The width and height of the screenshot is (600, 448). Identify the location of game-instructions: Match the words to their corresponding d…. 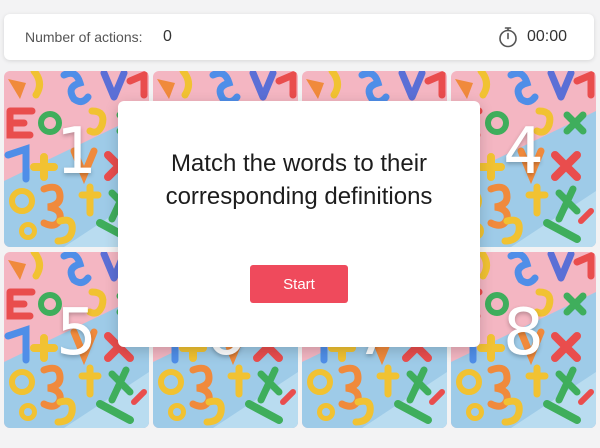
(299, 180).